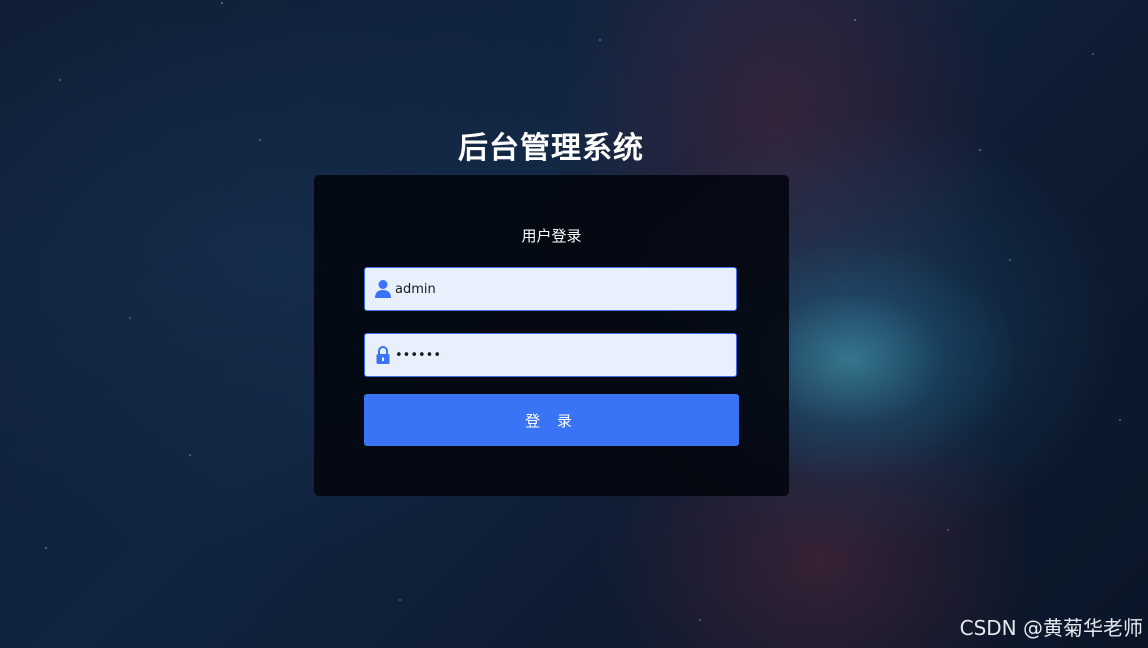  What do you see at coordinates (1051, 628) in the screenshot?
I see `watermark: CSDN @黄菊华老师` at bounding box center [1051, 628].